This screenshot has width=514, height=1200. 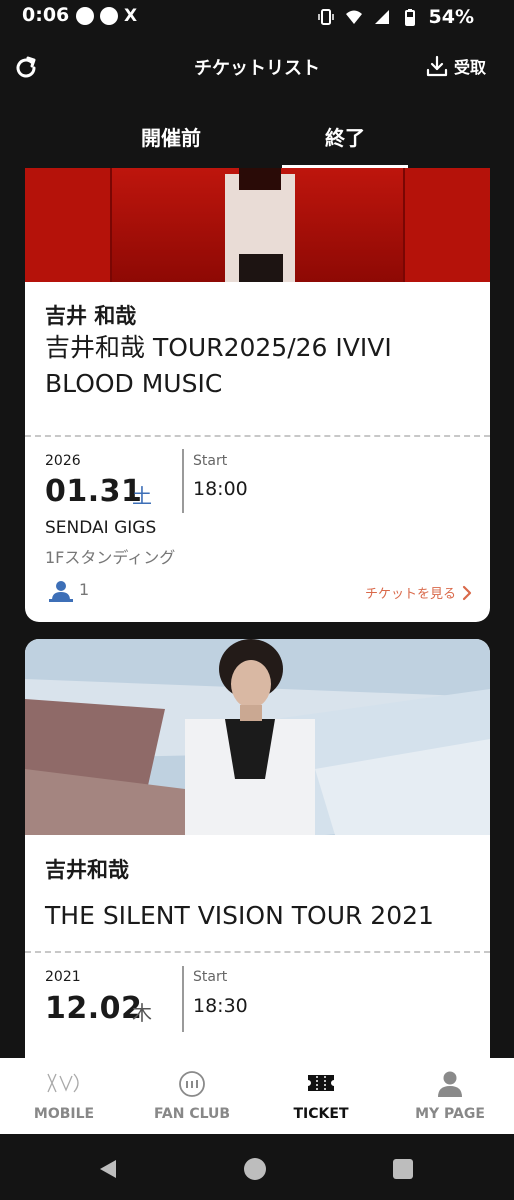 I want to click on nav-mypage-label: MY PAGE, so click(x=450, y=1114).